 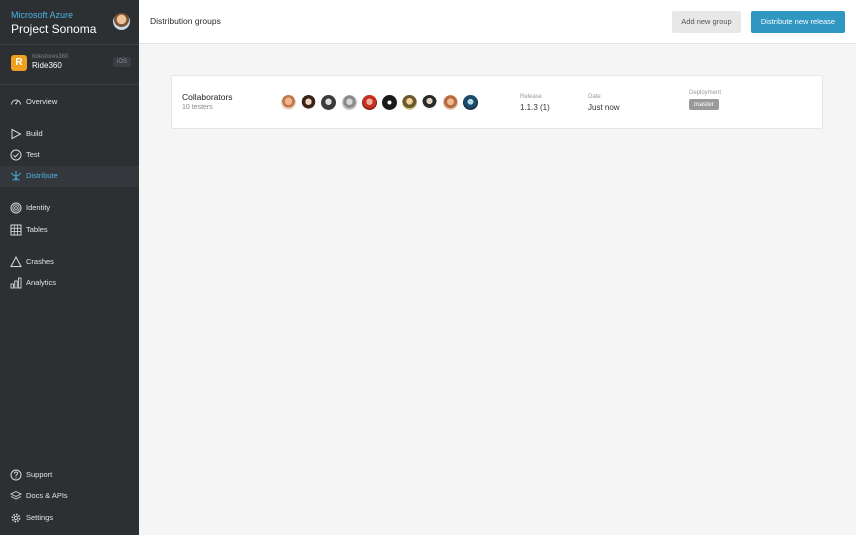 What do you see at coordinates (69, 262) in the screenshot?
I see `nav-crashes: Crashes` at bounding box center [69, 262].